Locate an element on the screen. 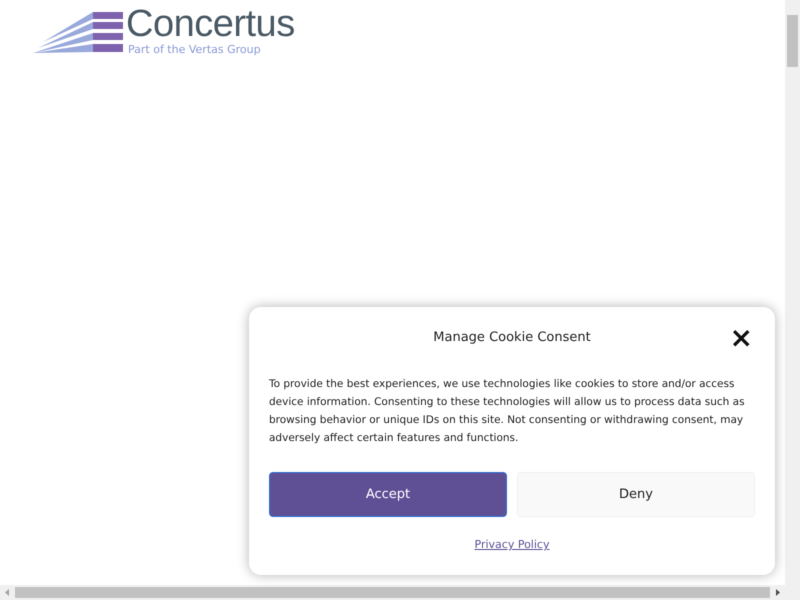 The height and width of the screenshot is (600, 800). horizontal-scrollbar is located at coordinates (400, 592).